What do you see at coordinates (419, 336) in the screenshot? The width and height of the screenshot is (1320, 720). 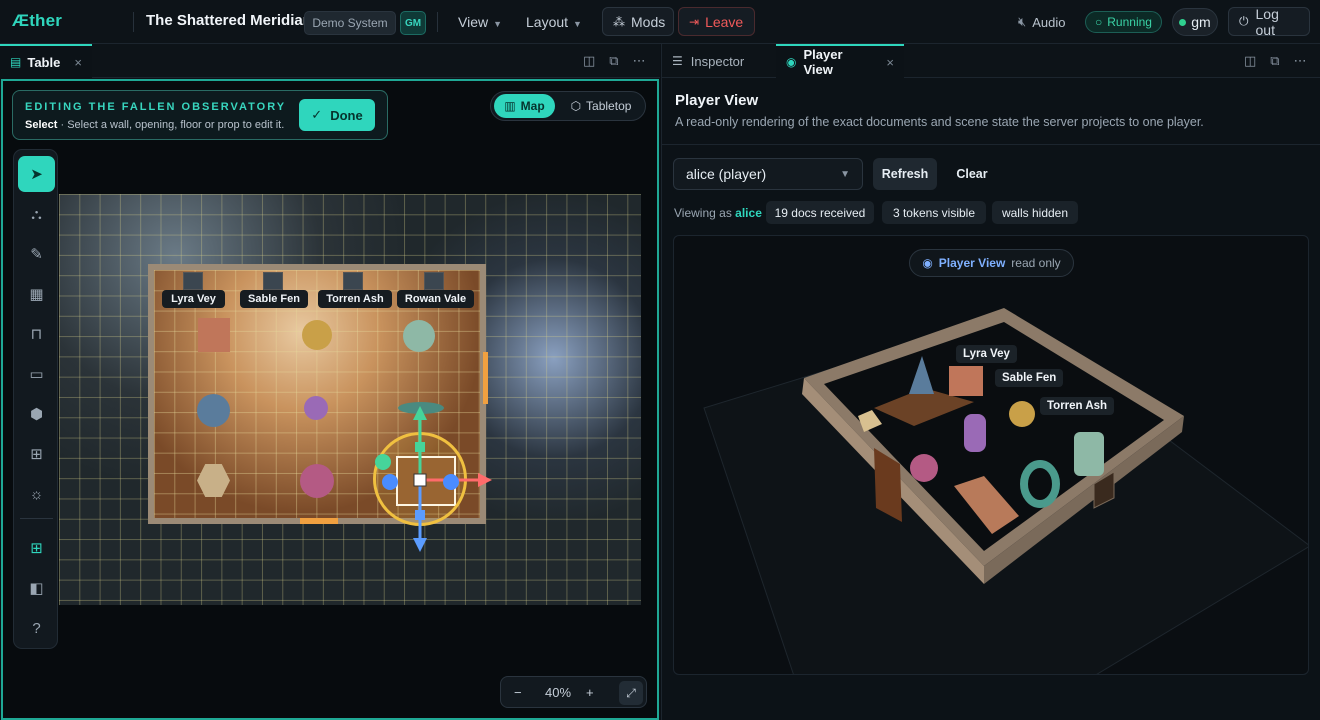 I see `column-prop` at bounding box center [419, 336].